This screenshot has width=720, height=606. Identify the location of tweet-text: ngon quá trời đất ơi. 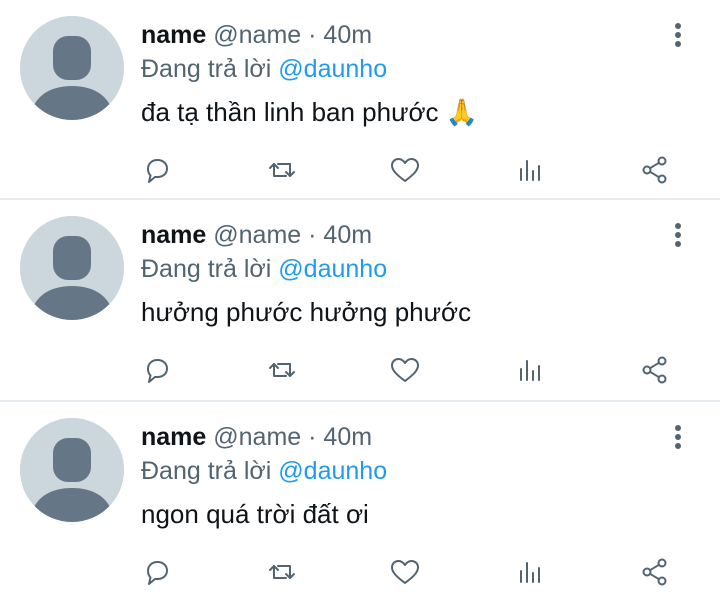
(255, 514).